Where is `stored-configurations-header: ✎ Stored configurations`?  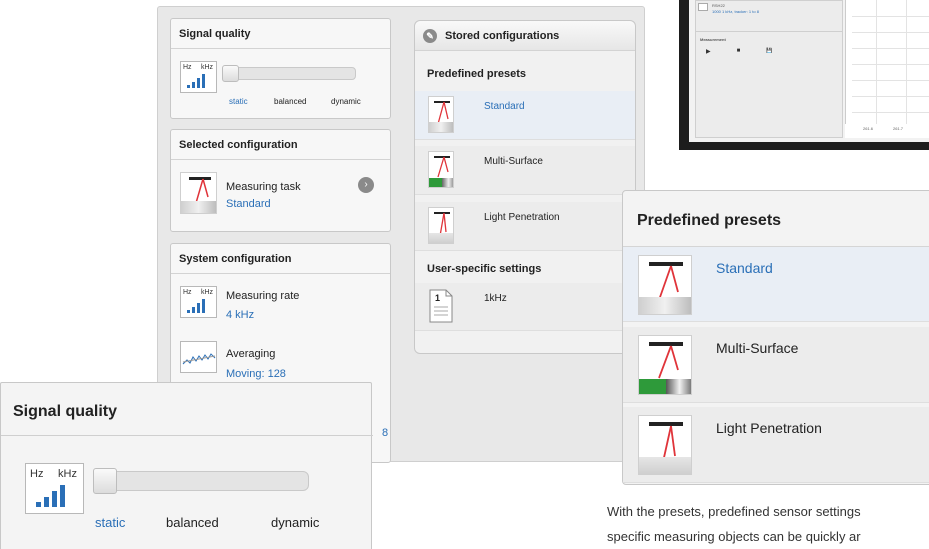 stored-configurations-header: ✎ Stored configurations is located at coordinates (525, 36).